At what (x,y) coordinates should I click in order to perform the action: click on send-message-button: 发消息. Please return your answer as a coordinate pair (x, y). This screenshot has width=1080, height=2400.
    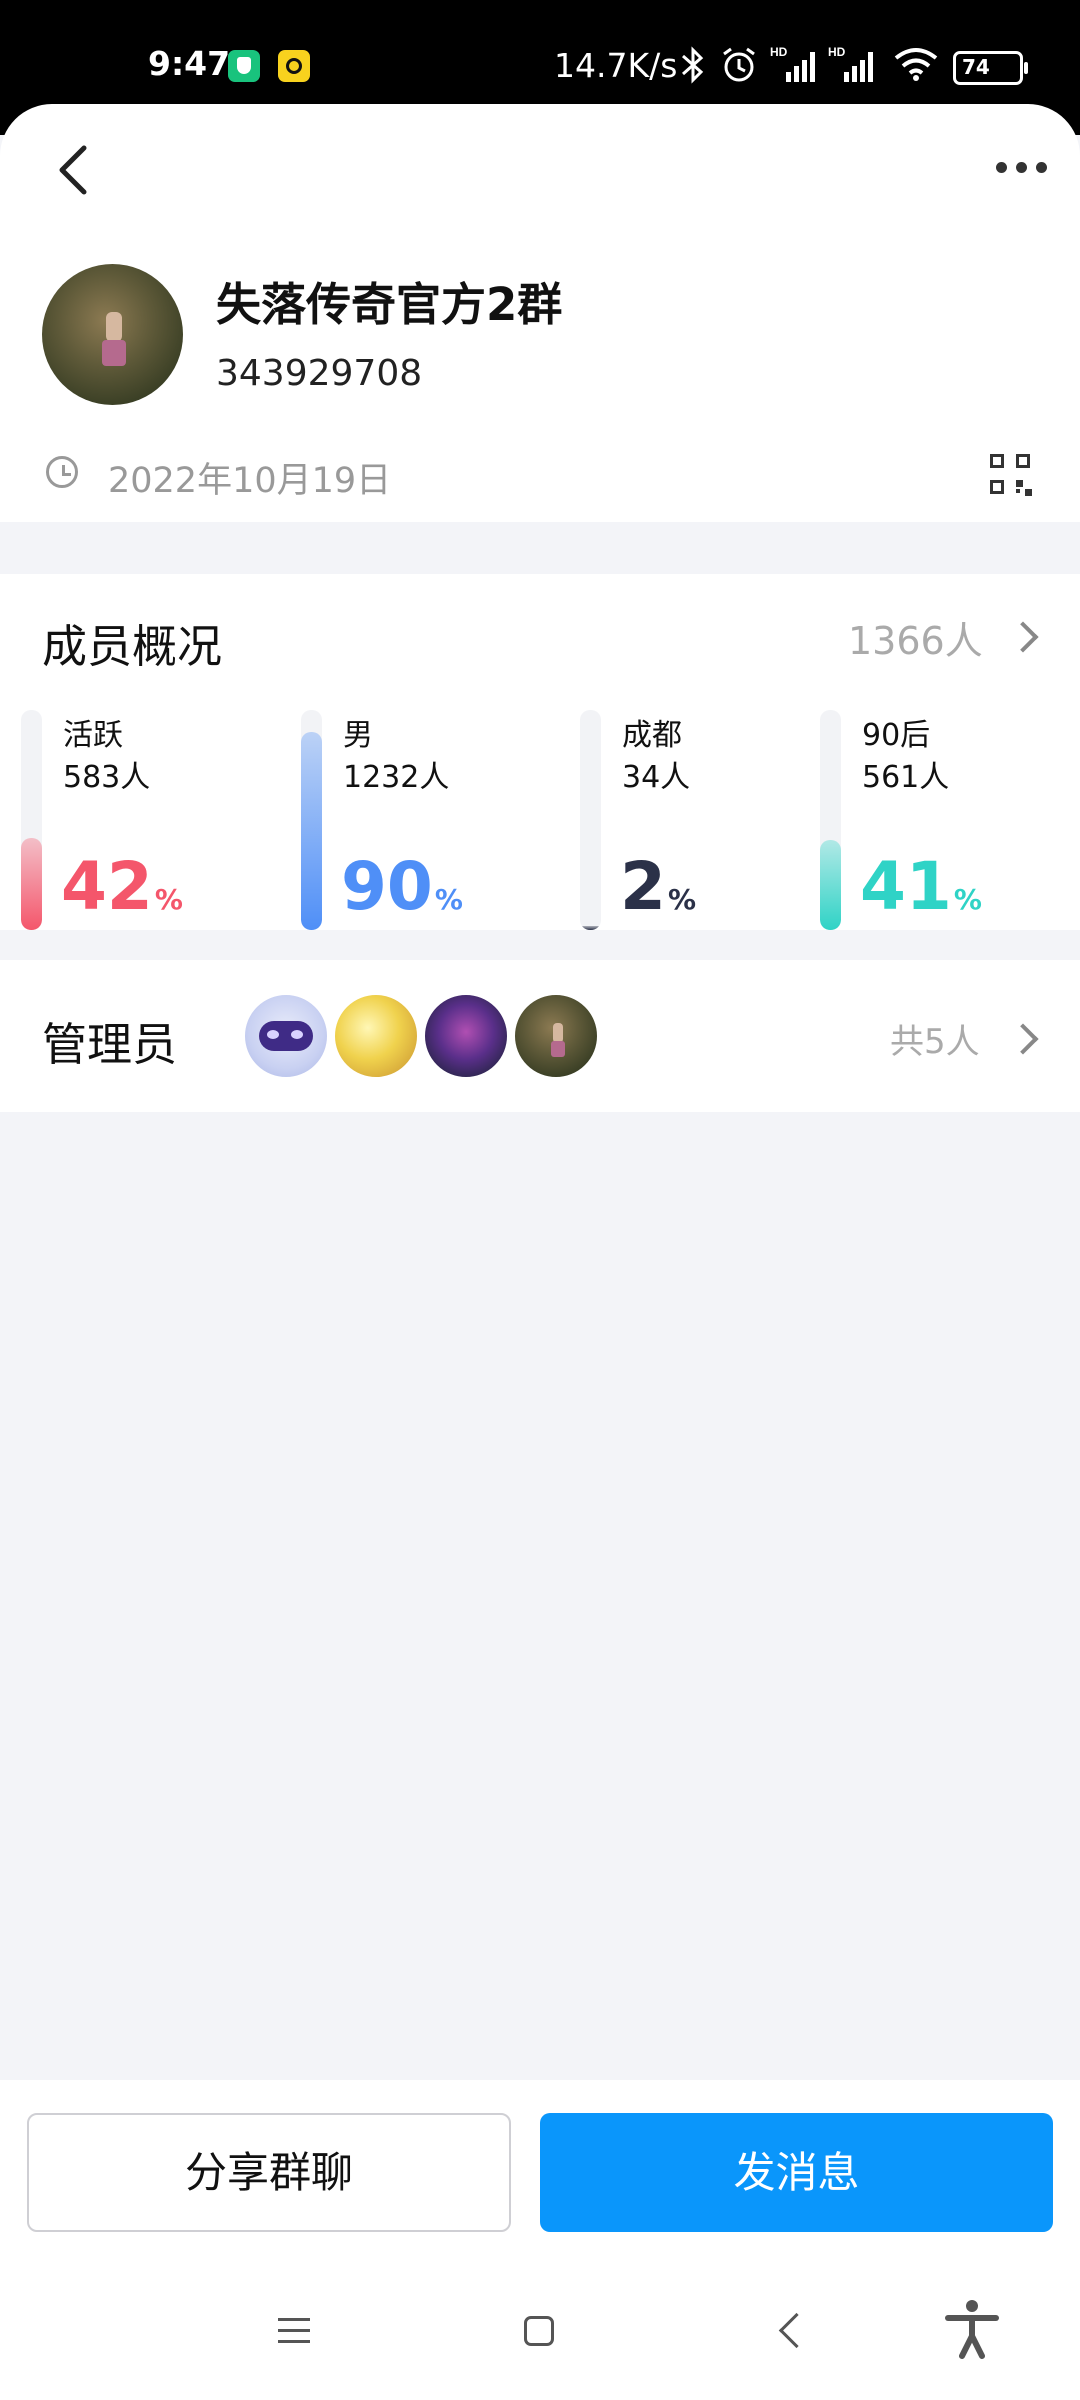
    Looking at the image, I should click on (796, 2172).